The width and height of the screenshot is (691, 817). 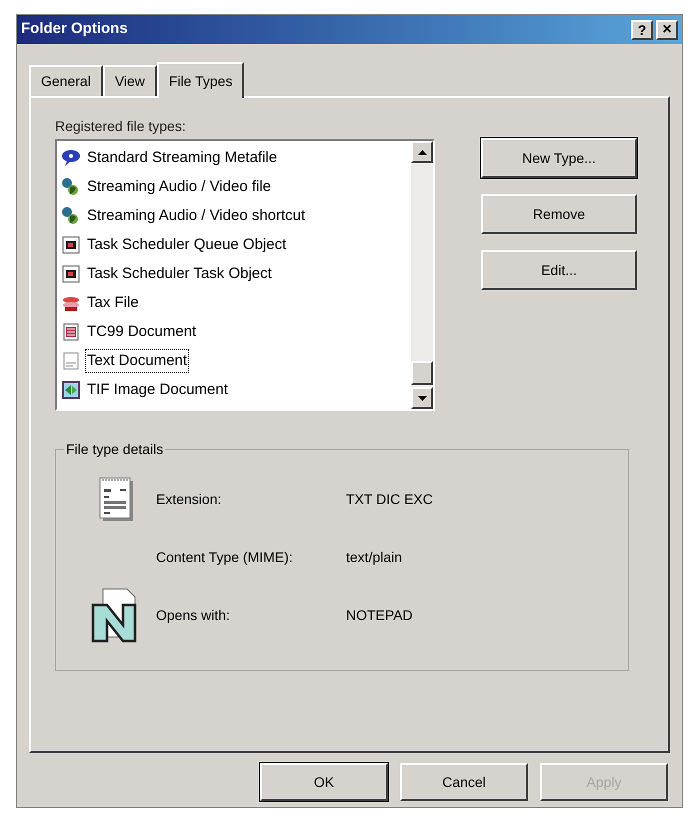 What do you see at coordinates (121, 126) in the screenshot?
I see `list-label: Registered file types:` at bounding box center [121, 126].